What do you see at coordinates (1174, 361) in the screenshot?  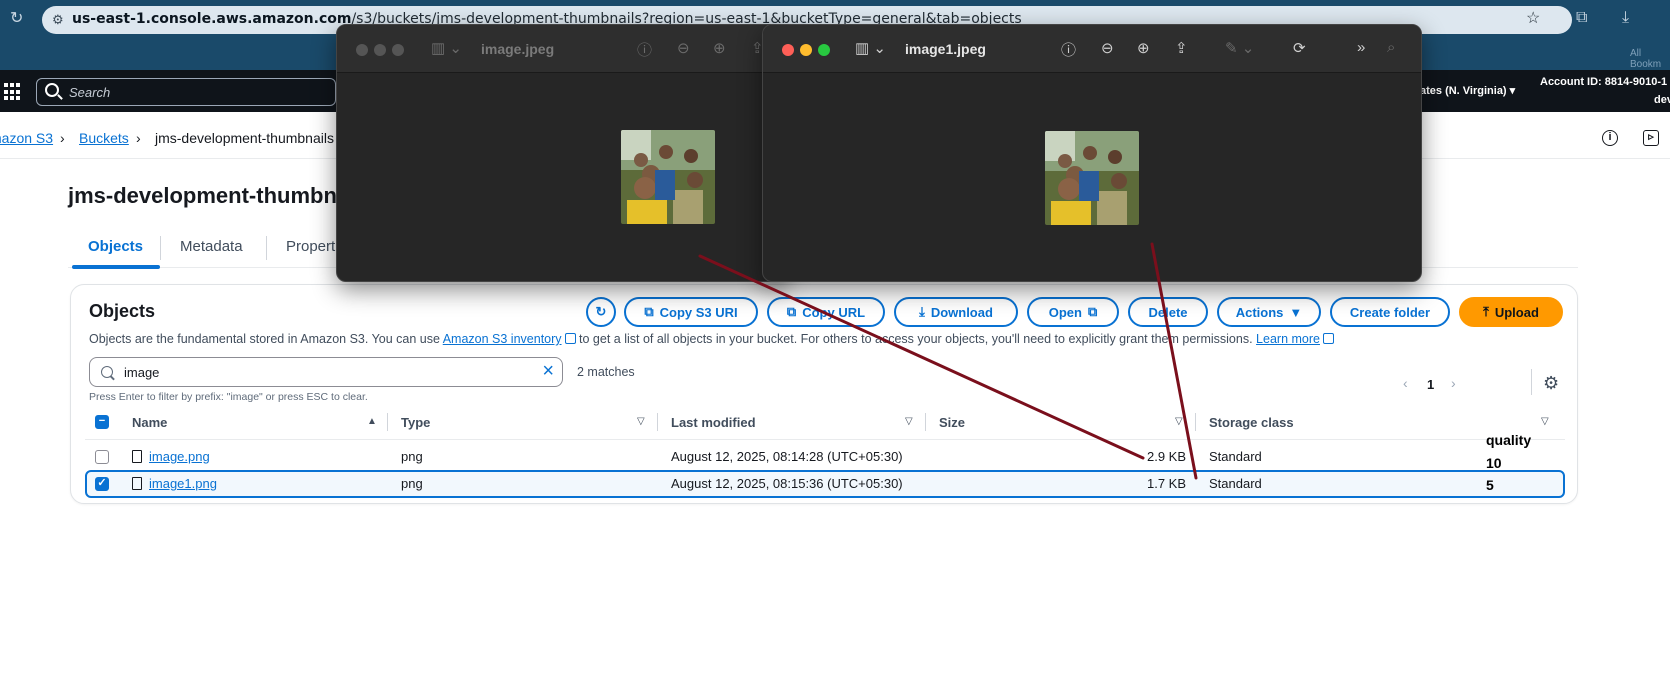 I see `annotation-line-image1` at bounding box center [1174, 361].